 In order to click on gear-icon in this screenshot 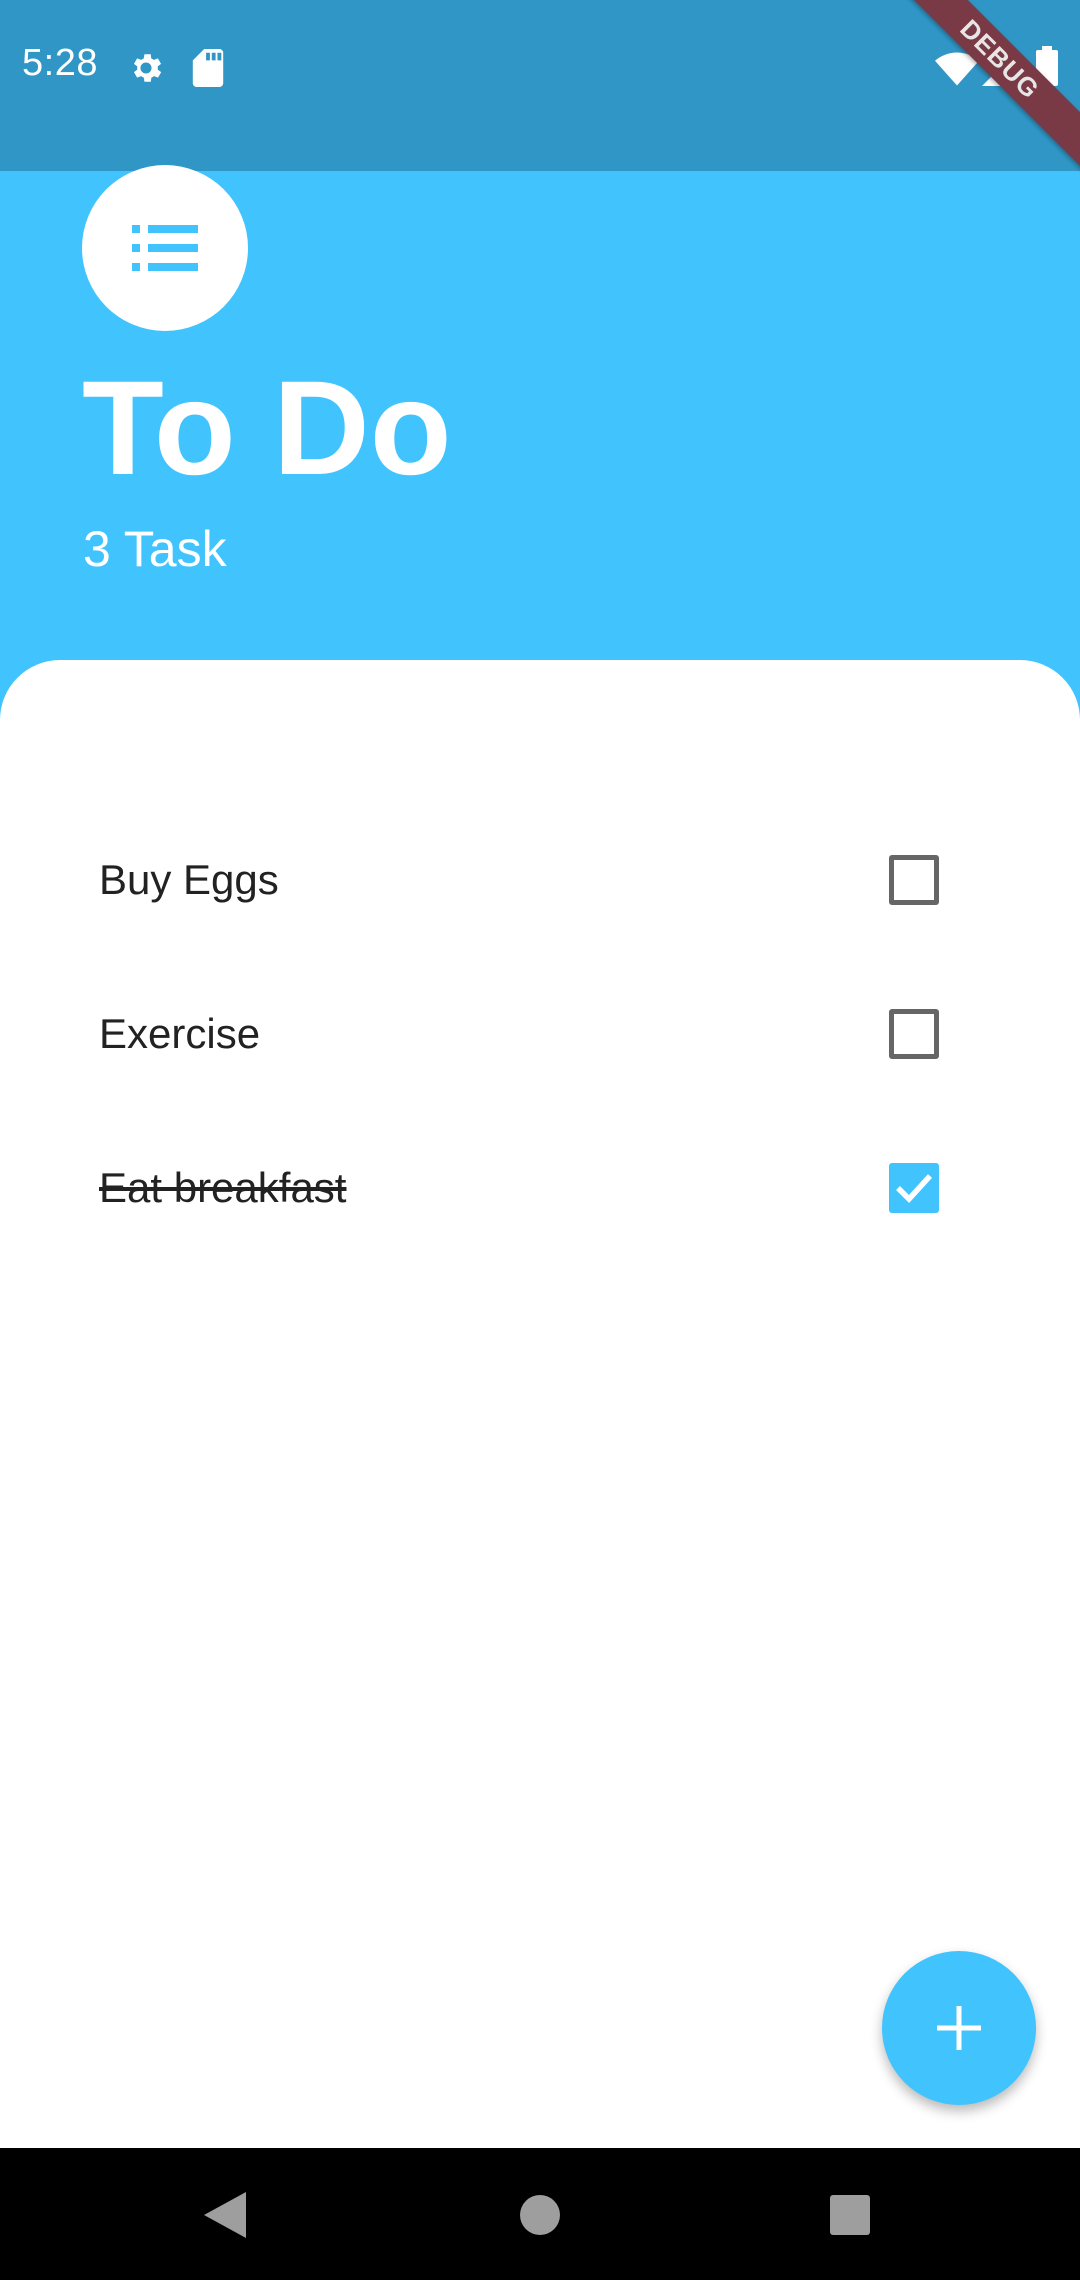, I will do `click(147, 68)`.